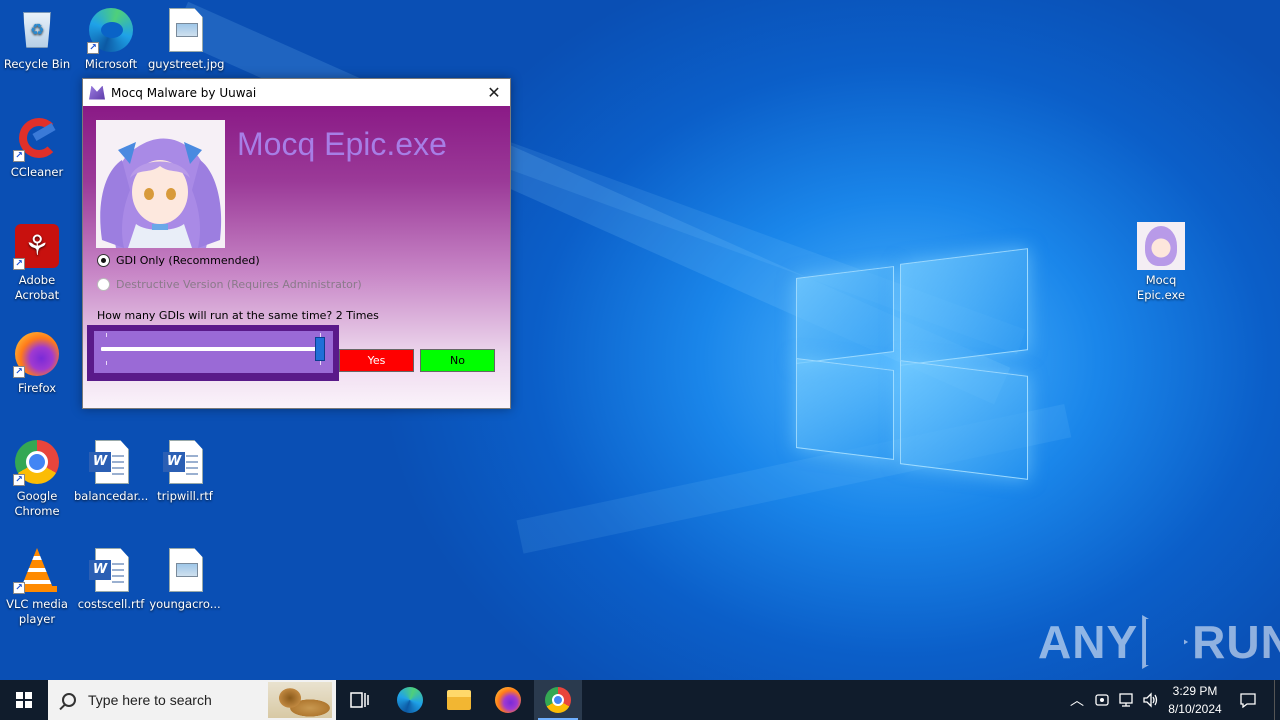 This screenshot has width=1280, height=720. I want to click on dialog-titlebar: Mocq Malware by Uuwai ✕, so click(296, 92).